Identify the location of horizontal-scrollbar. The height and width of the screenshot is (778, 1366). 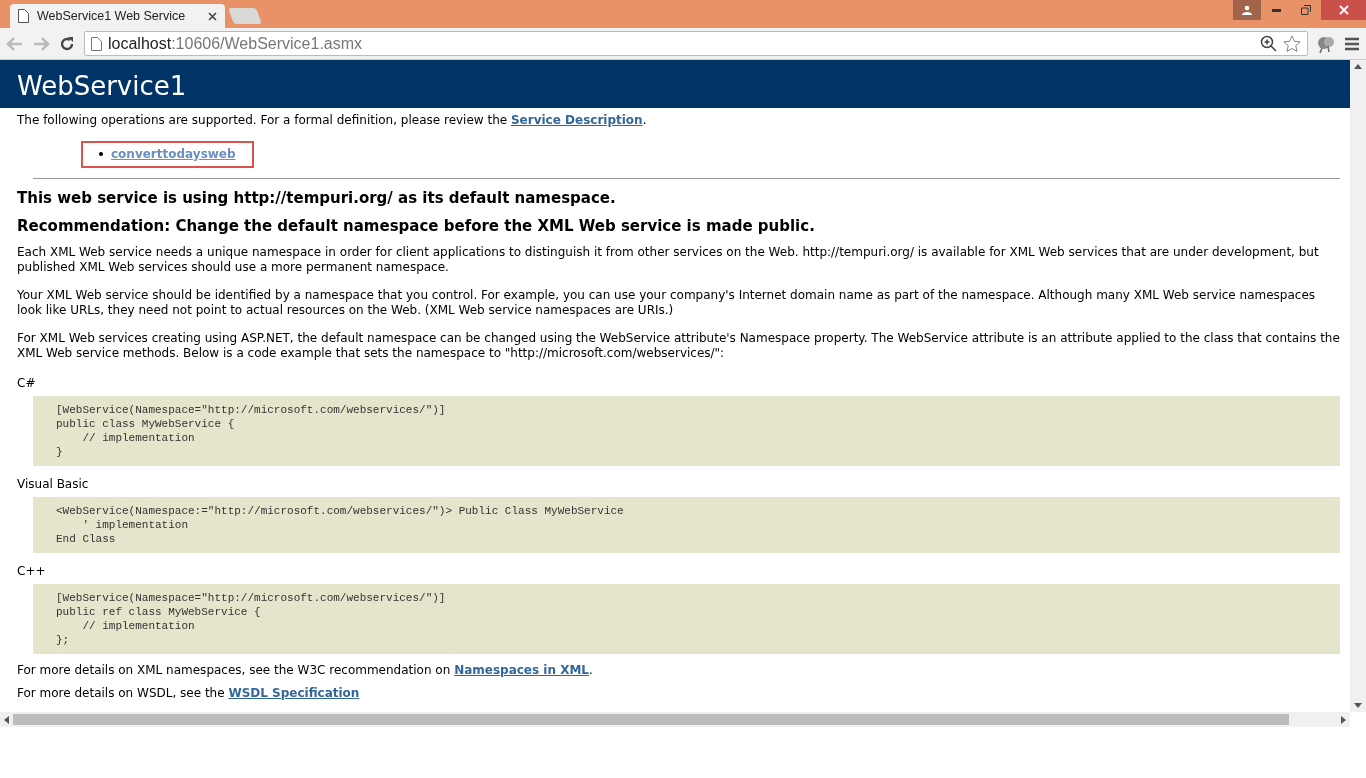
(675, 719).